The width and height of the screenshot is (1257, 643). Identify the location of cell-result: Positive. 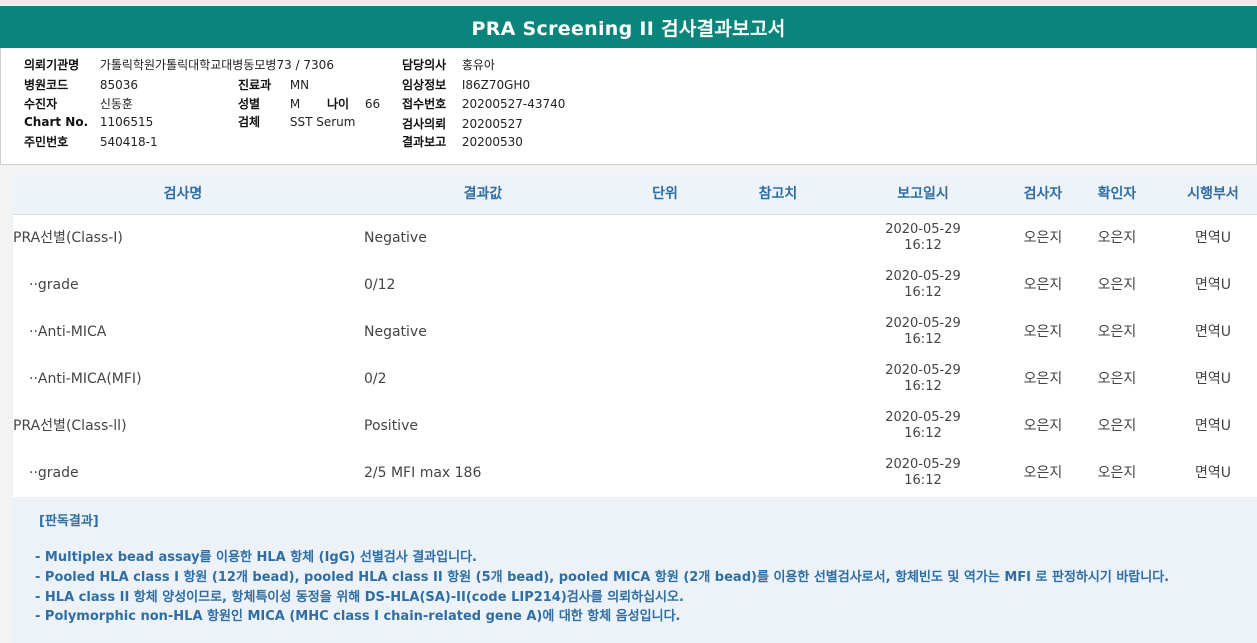
(391, 426).